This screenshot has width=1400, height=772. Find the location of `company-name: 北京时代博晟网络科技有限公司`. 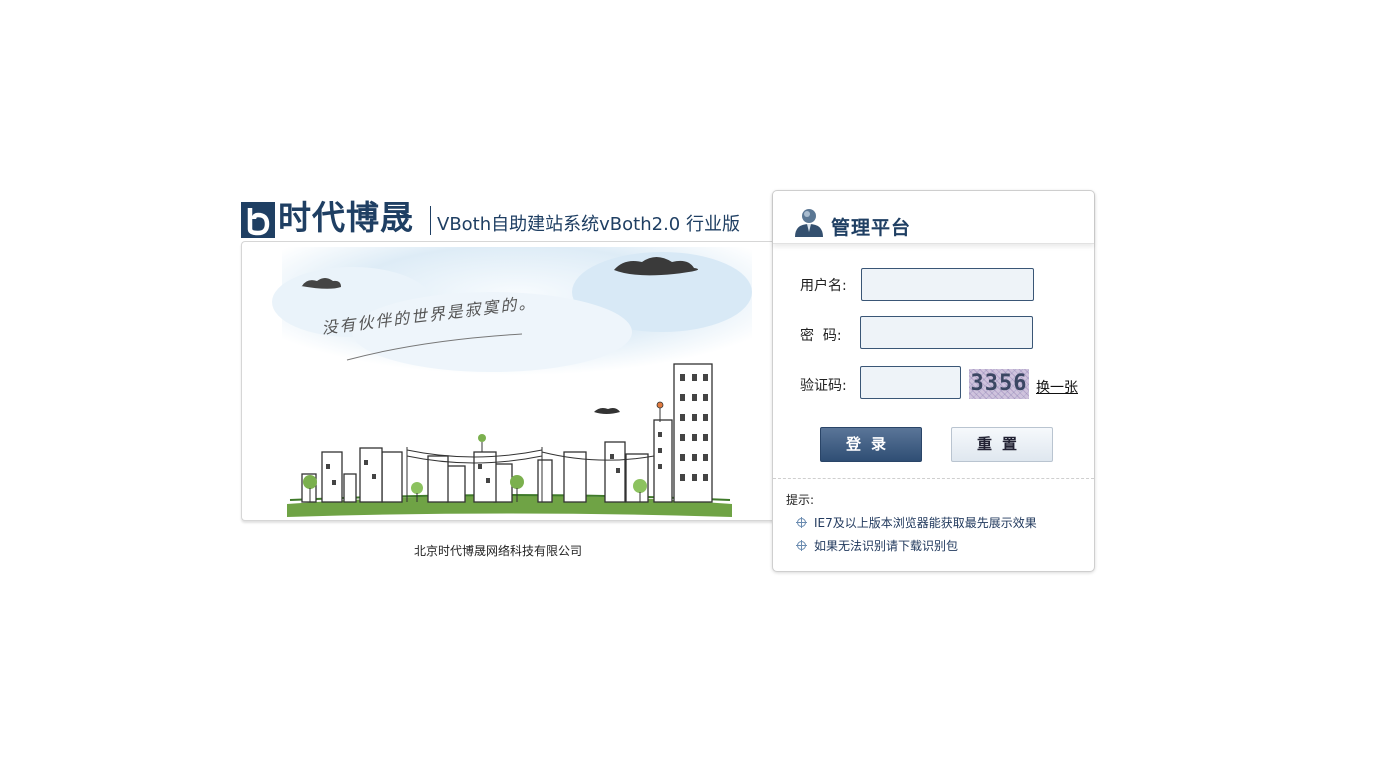

company-name: 北京时代博晟网络科技有限公司 is located at coordinates (497, 551).